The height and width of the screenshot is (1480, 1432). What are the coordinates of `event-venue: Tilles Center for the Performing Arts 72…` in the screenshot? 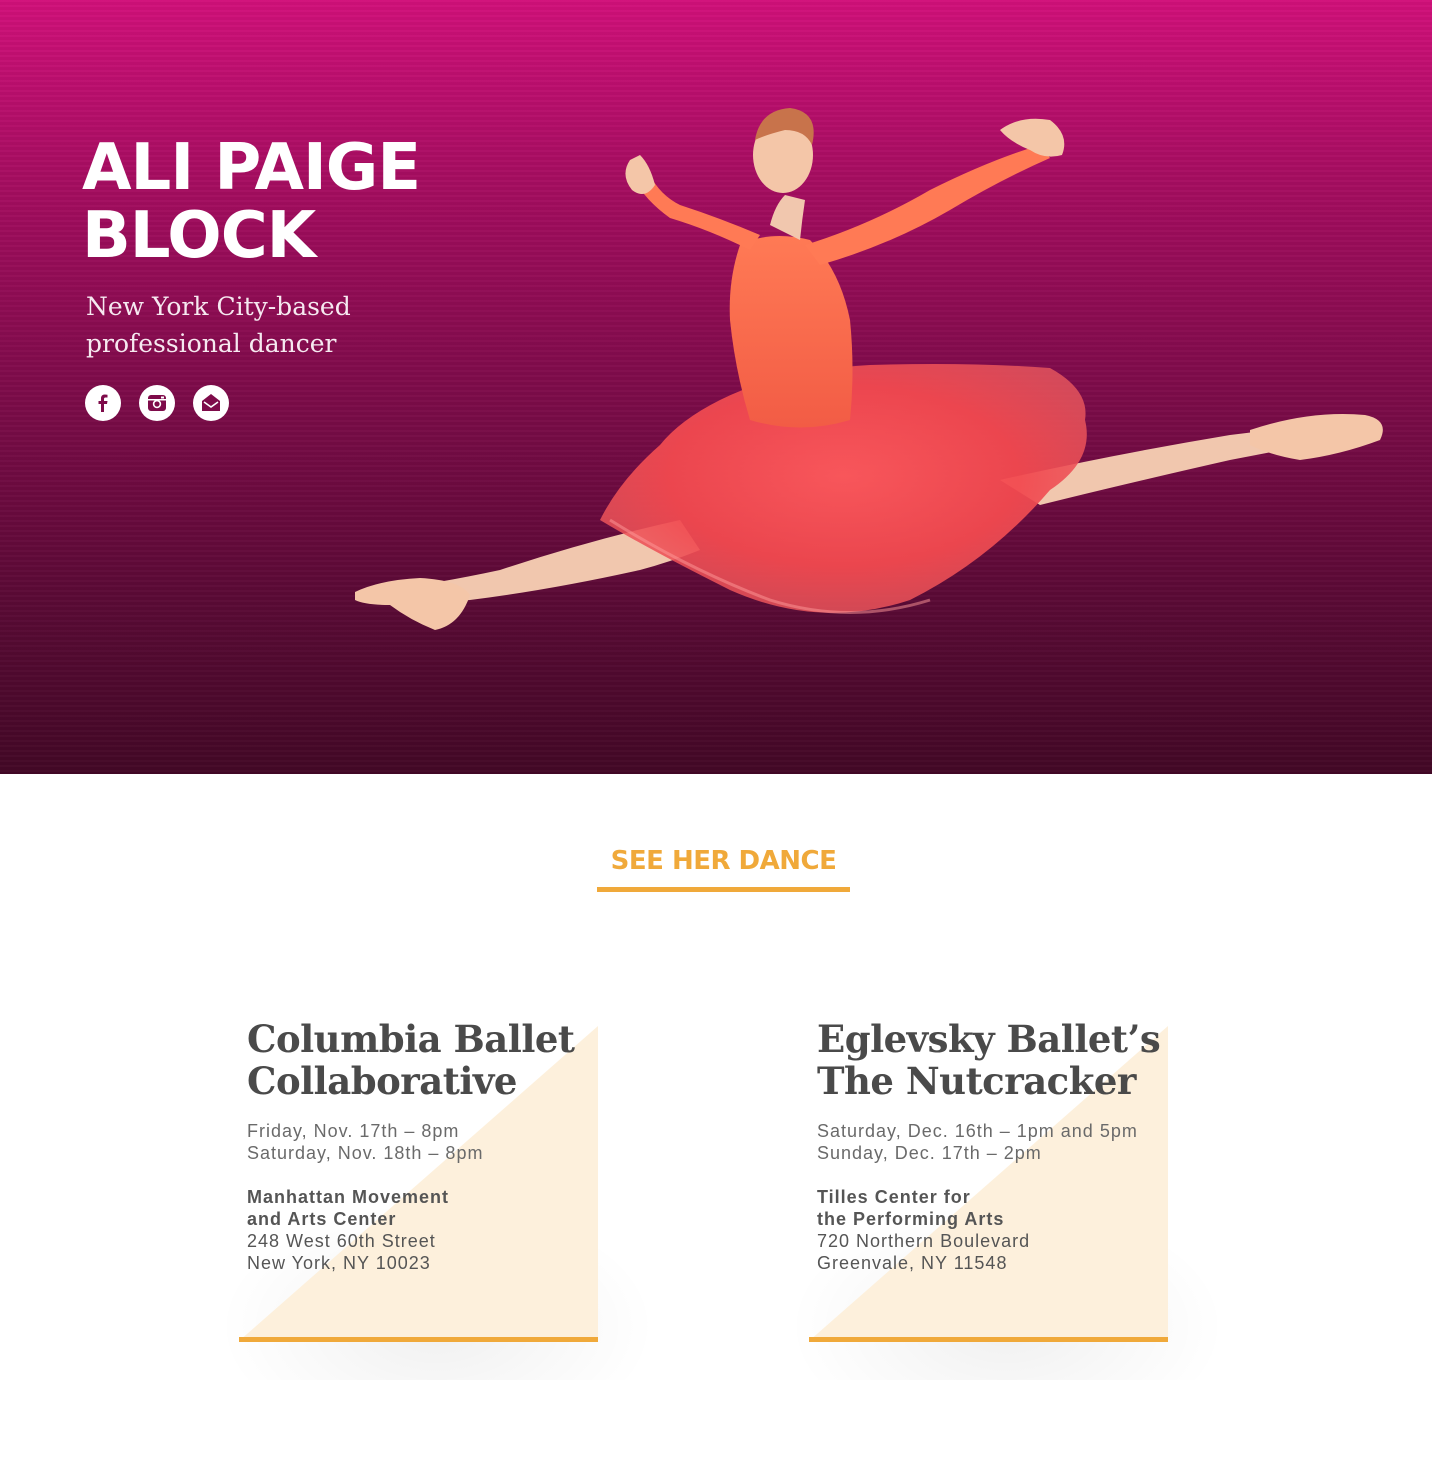 It's located at (1027, 1230).